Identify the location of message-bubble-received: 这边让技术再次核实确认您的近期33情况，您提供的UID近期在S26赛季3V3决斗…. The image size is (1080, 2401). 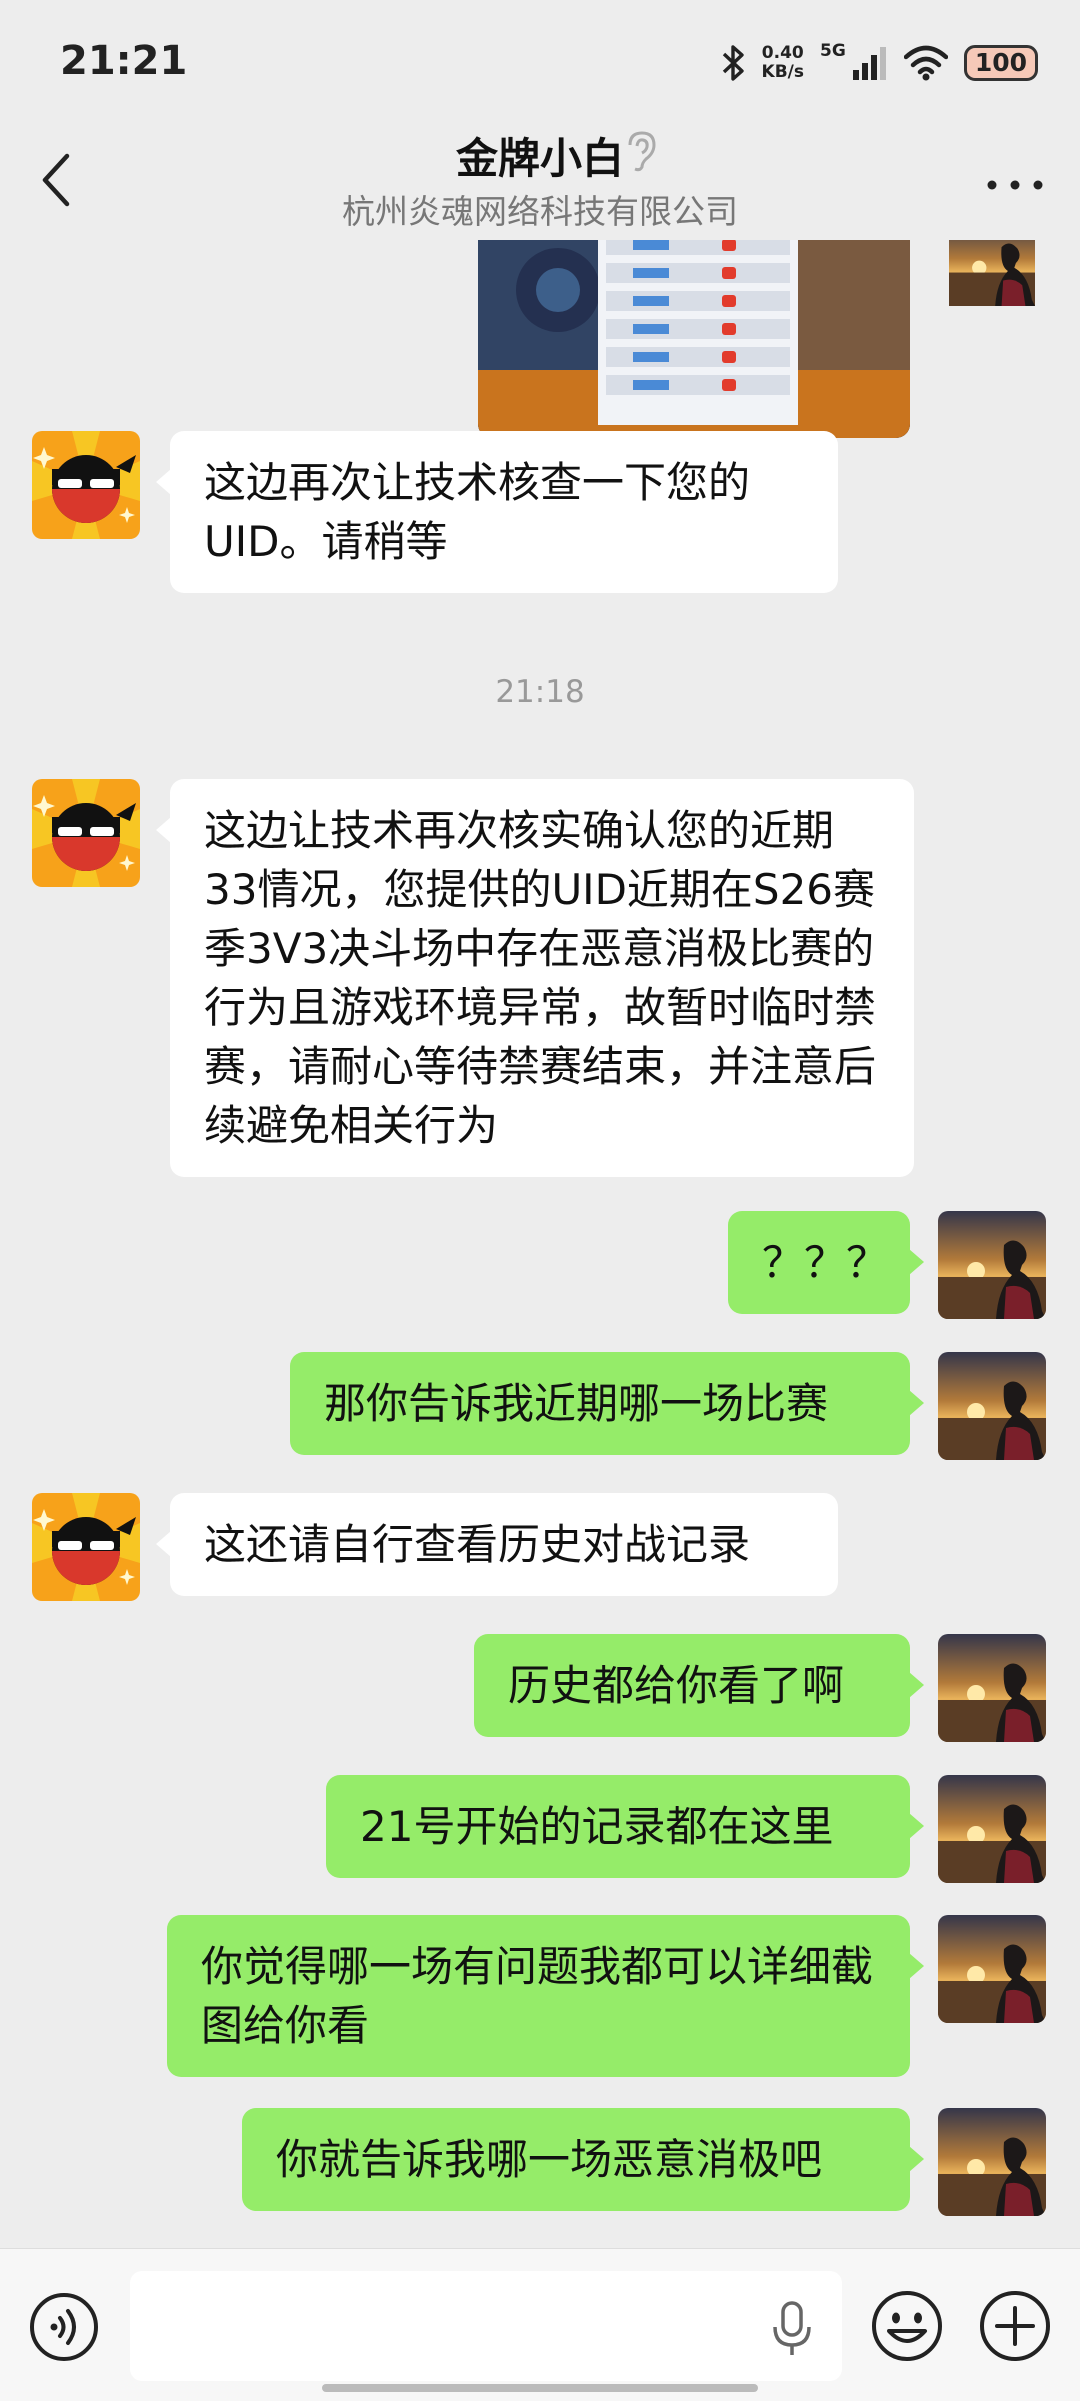
(535, 978).